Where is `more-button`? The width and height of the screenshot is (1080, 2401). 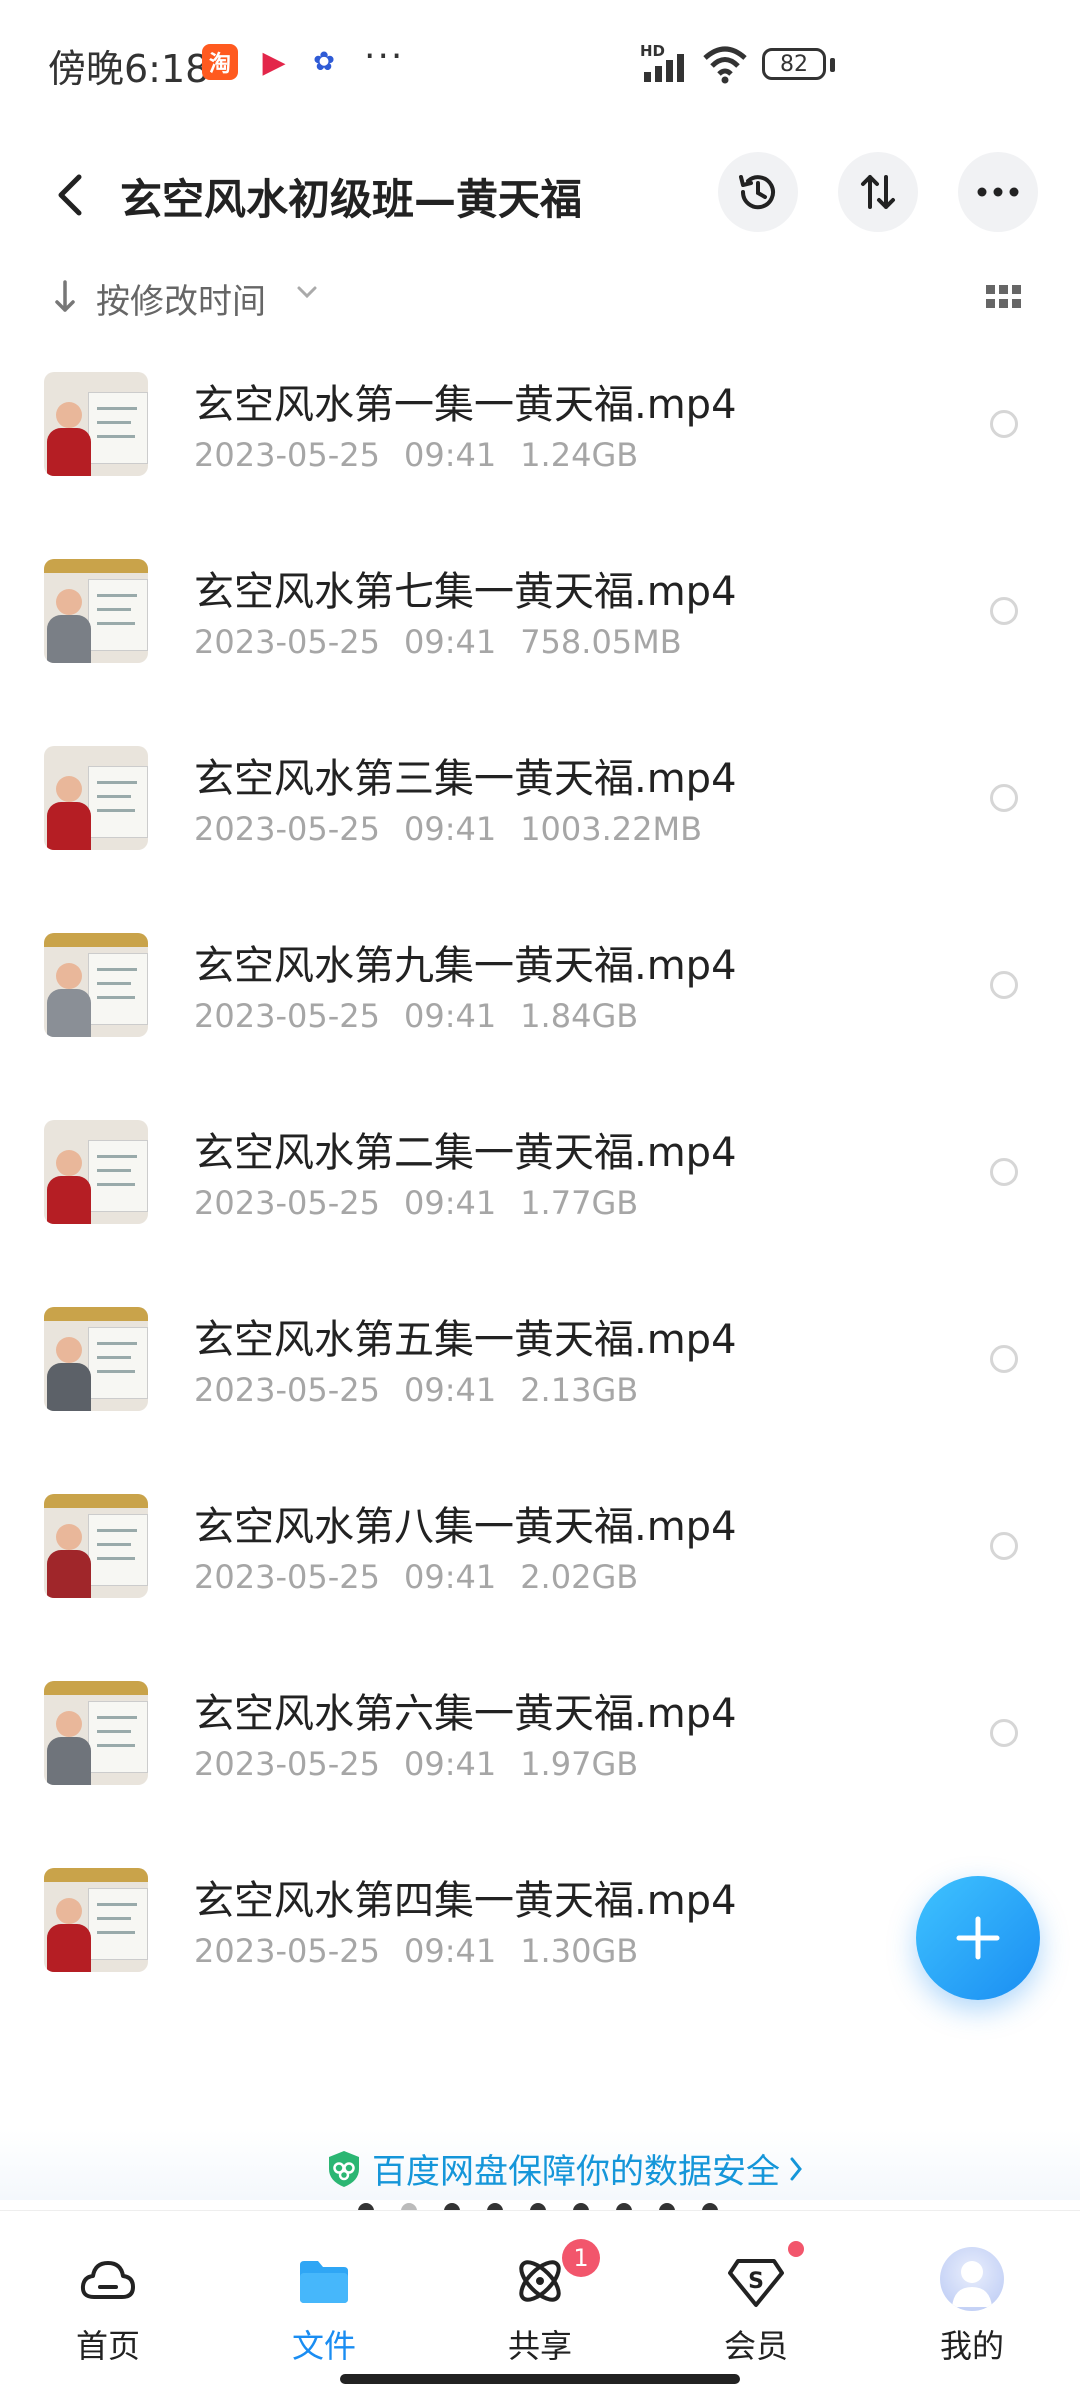 more-button is located at coordinates (998, 192).